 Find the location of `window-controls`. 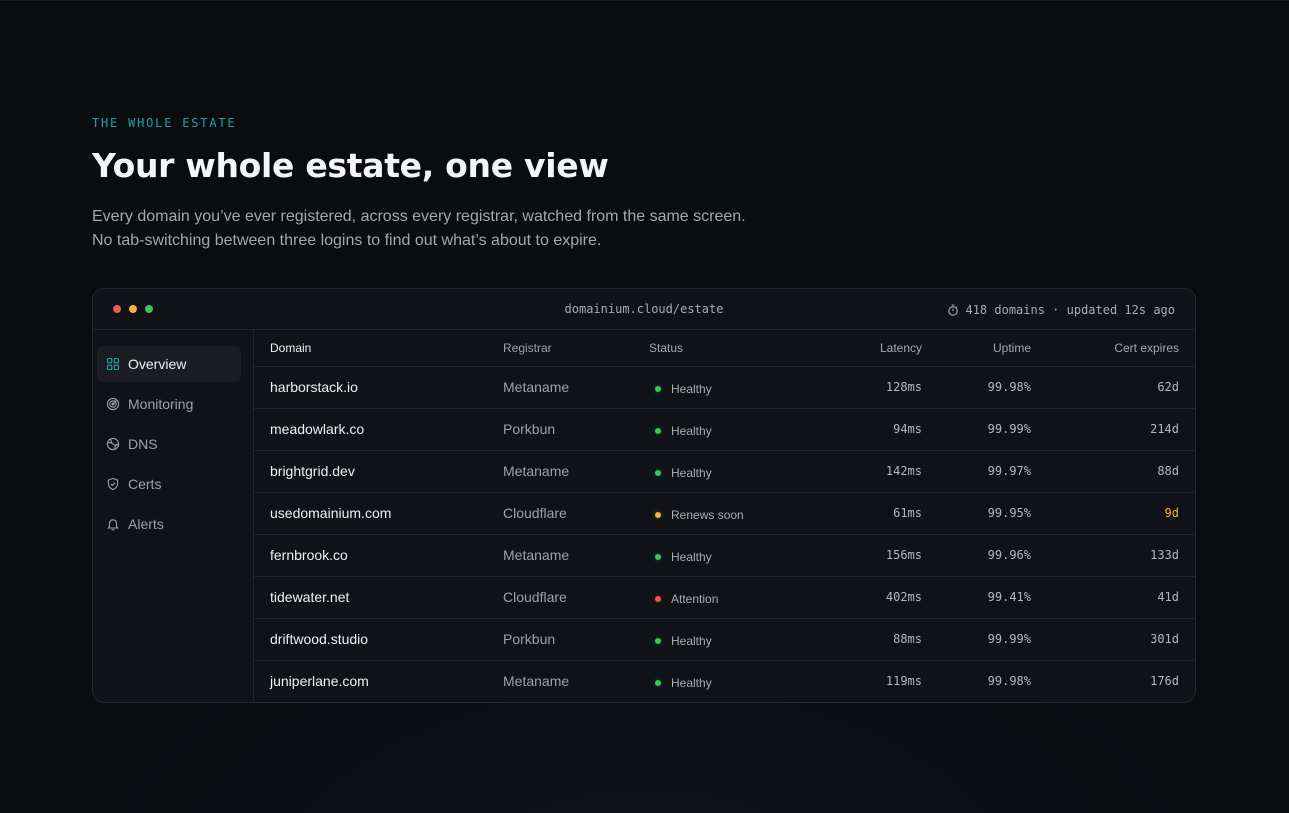

window-controls is located at coordinates (133, 309).